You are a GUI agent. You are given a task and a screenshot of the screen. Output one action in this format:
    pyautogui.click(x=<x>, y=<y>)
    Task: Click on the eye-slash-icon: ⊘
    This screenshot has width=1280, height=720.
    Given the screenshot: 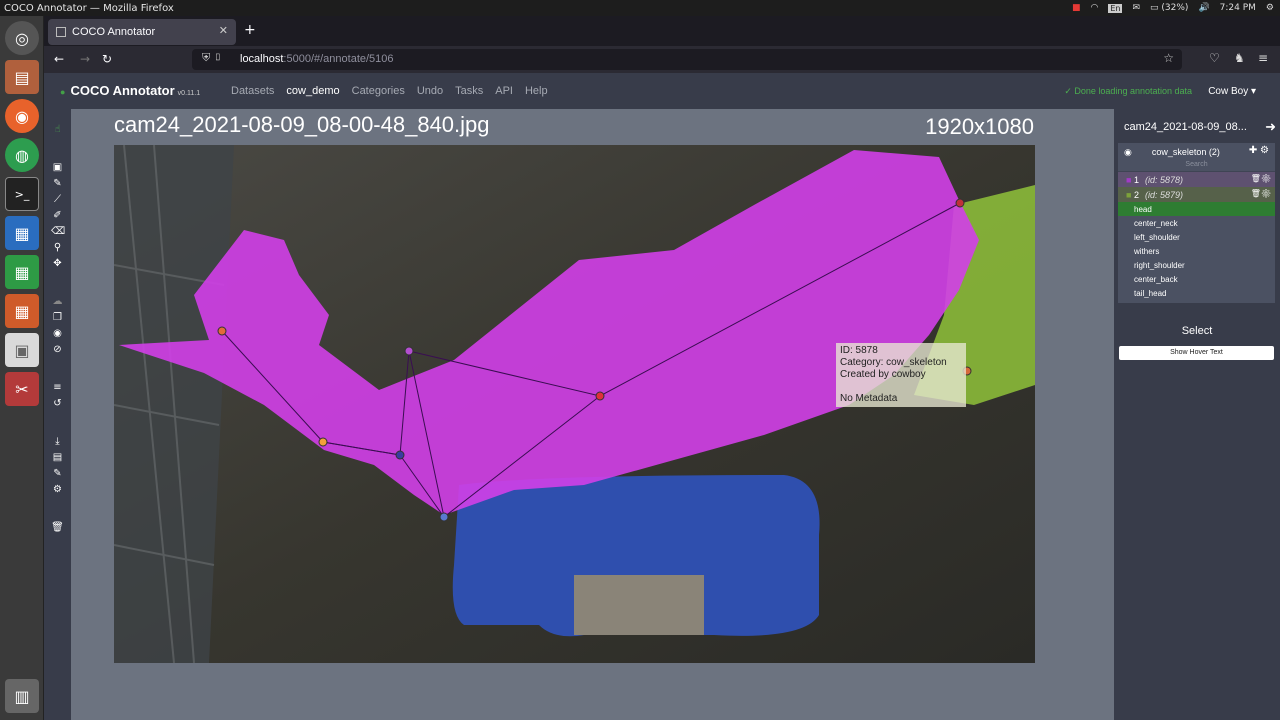 What is the action you would take?
    pyautogui.click(x=57, y=349)
    